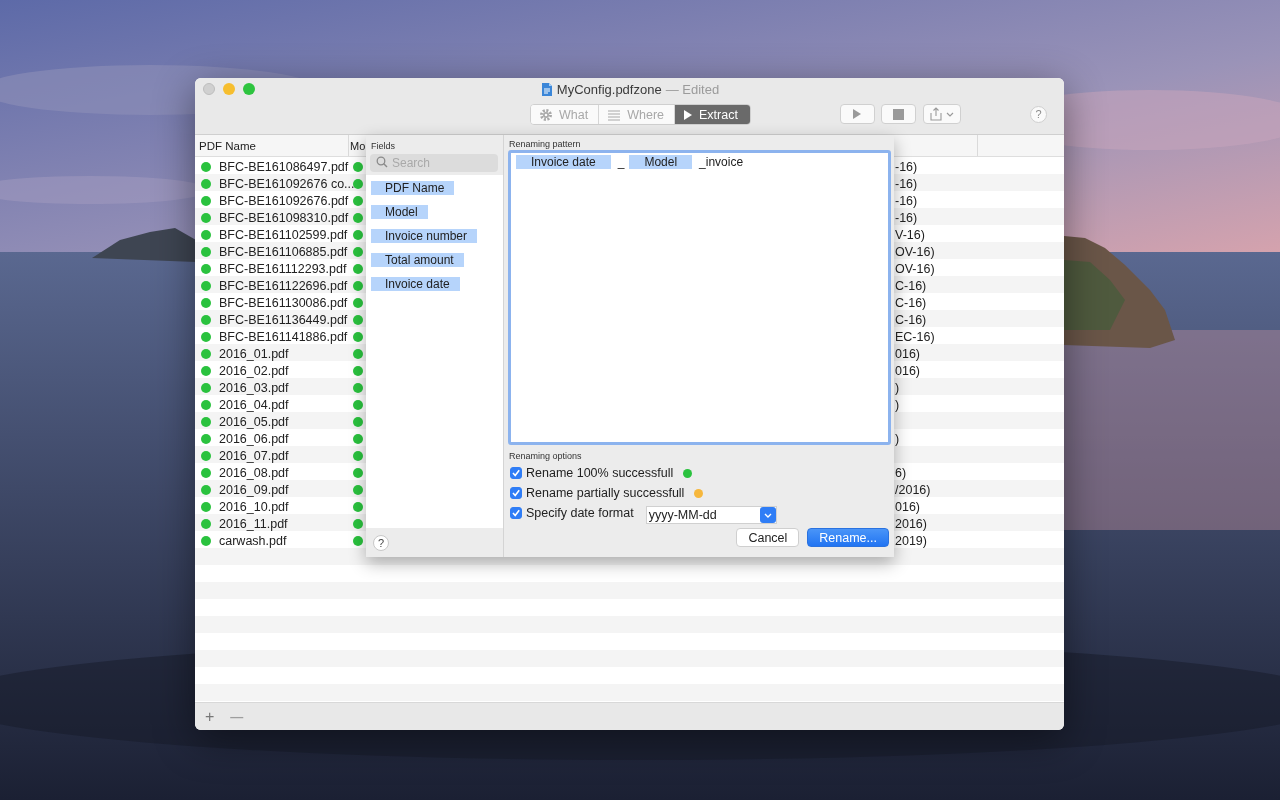 This screenshot has height=800, width=1280. I want to click on table-cell: BFC-BE161112293.pdf, so click(283, 268).